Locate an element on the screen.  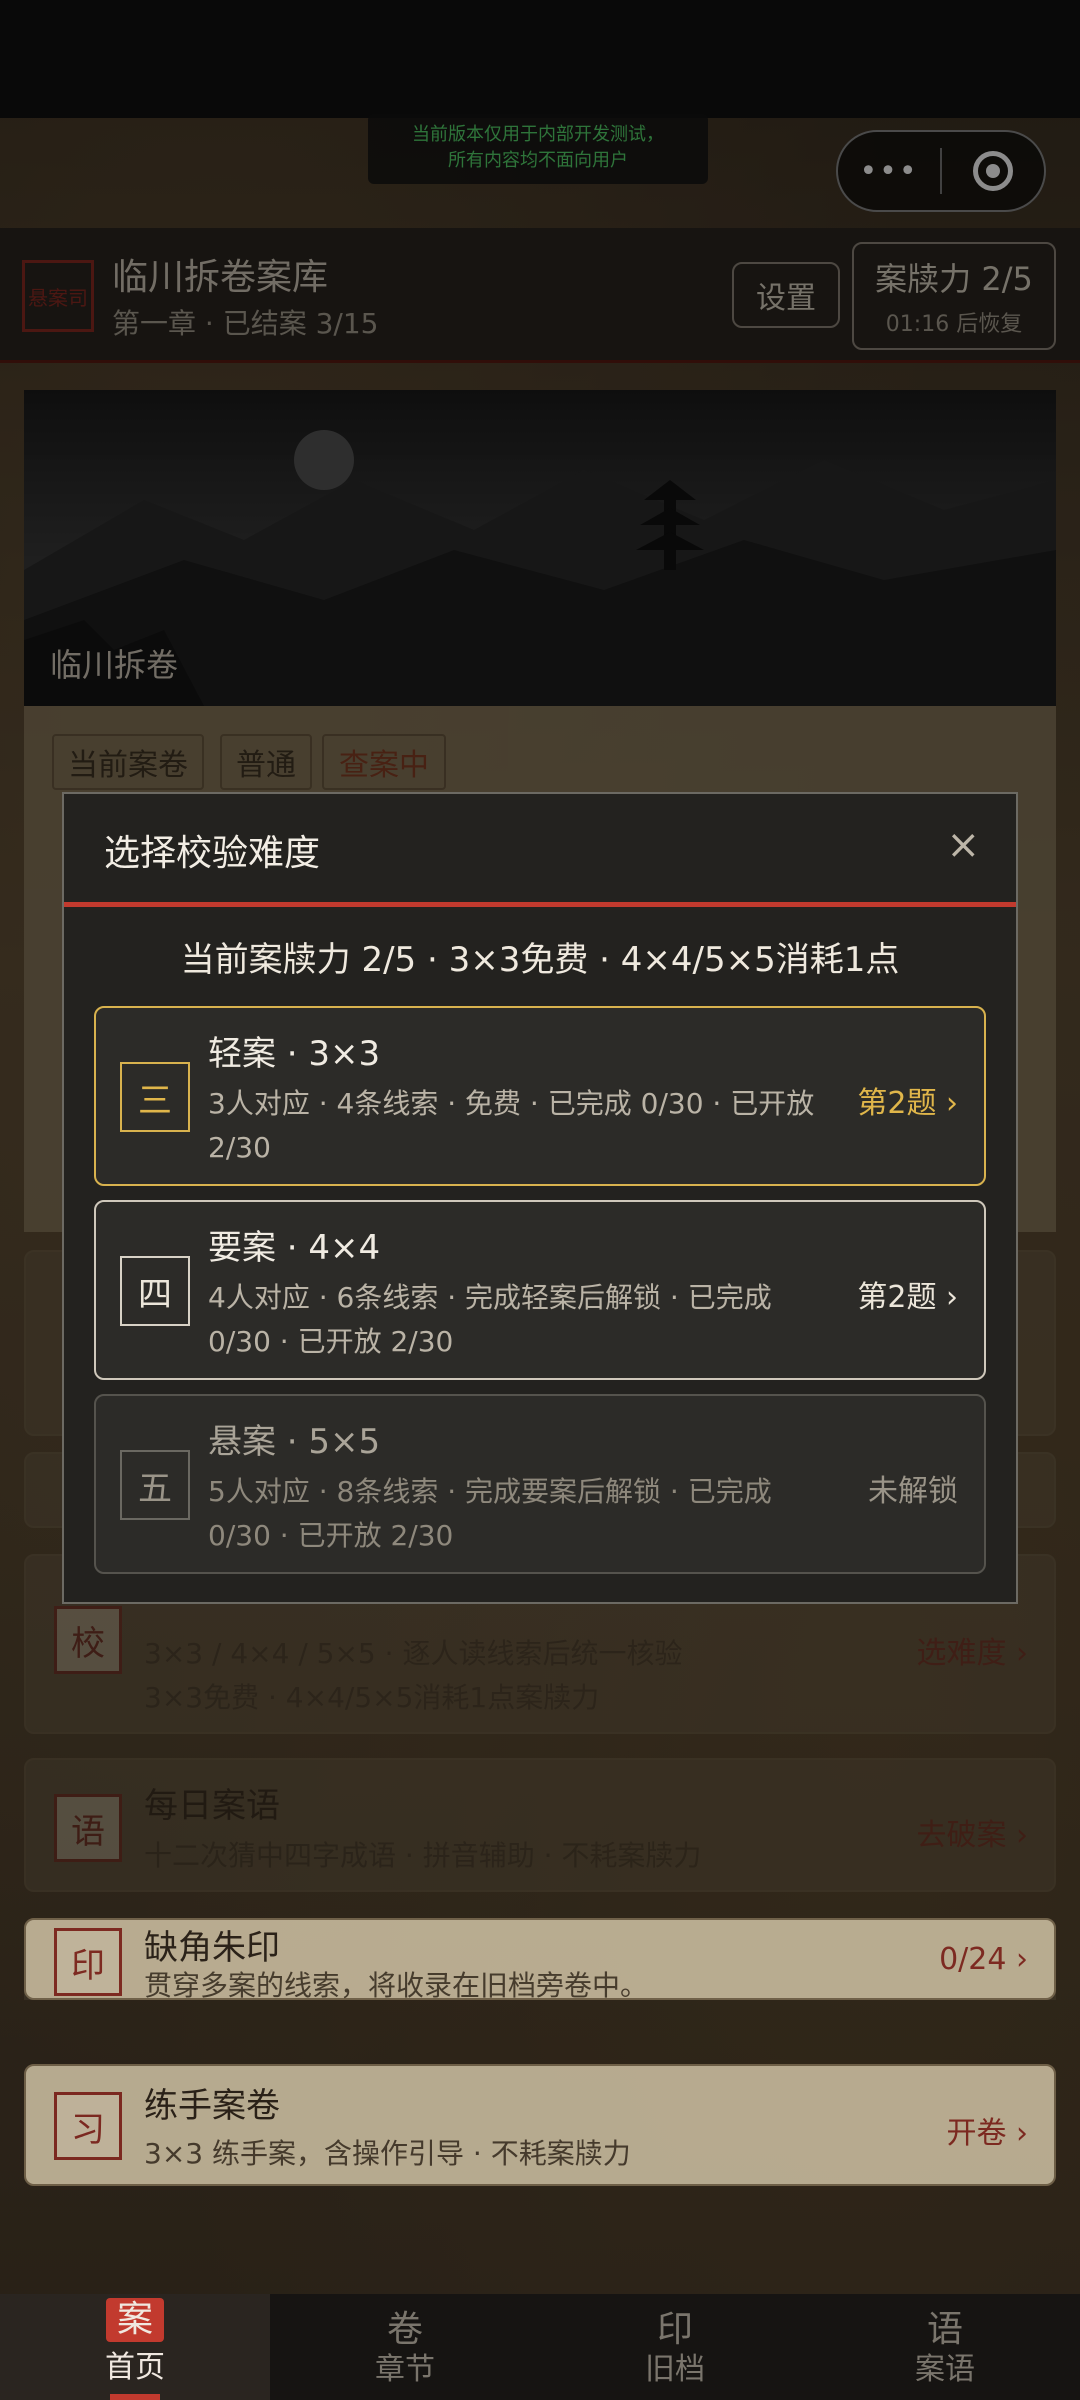
tab-home: 案 首页 is located at coordinates (135, 2347).